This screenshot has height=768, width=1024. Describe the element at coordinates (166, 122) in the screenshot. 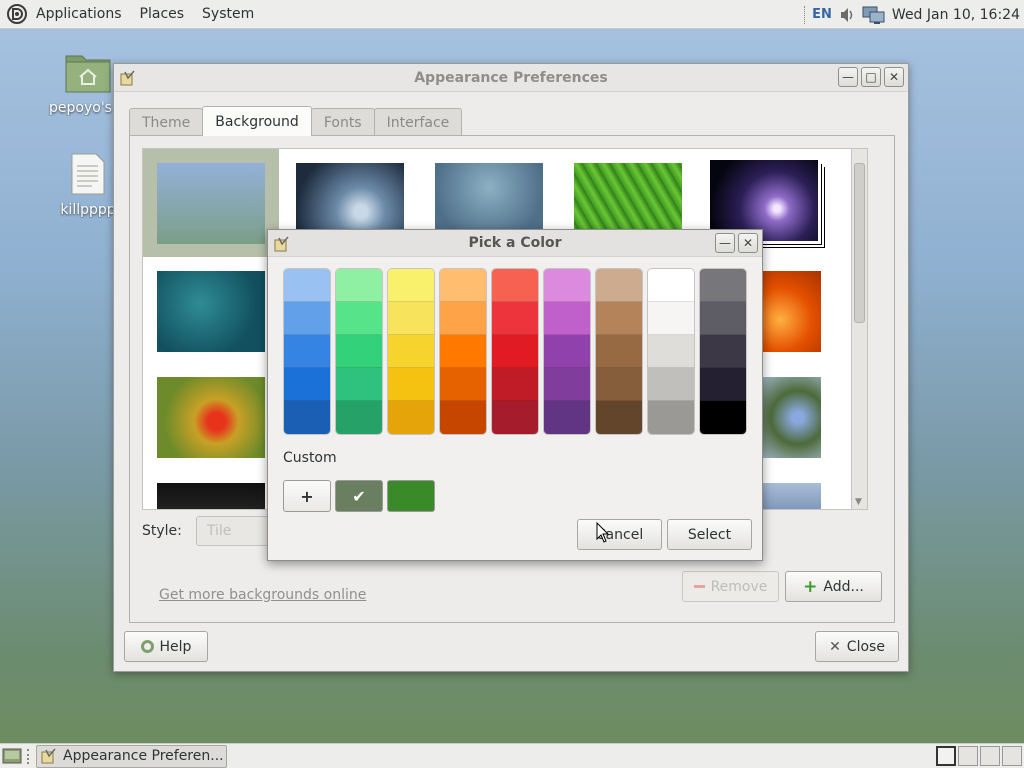

I see `tab-theme: Theme` at that location.